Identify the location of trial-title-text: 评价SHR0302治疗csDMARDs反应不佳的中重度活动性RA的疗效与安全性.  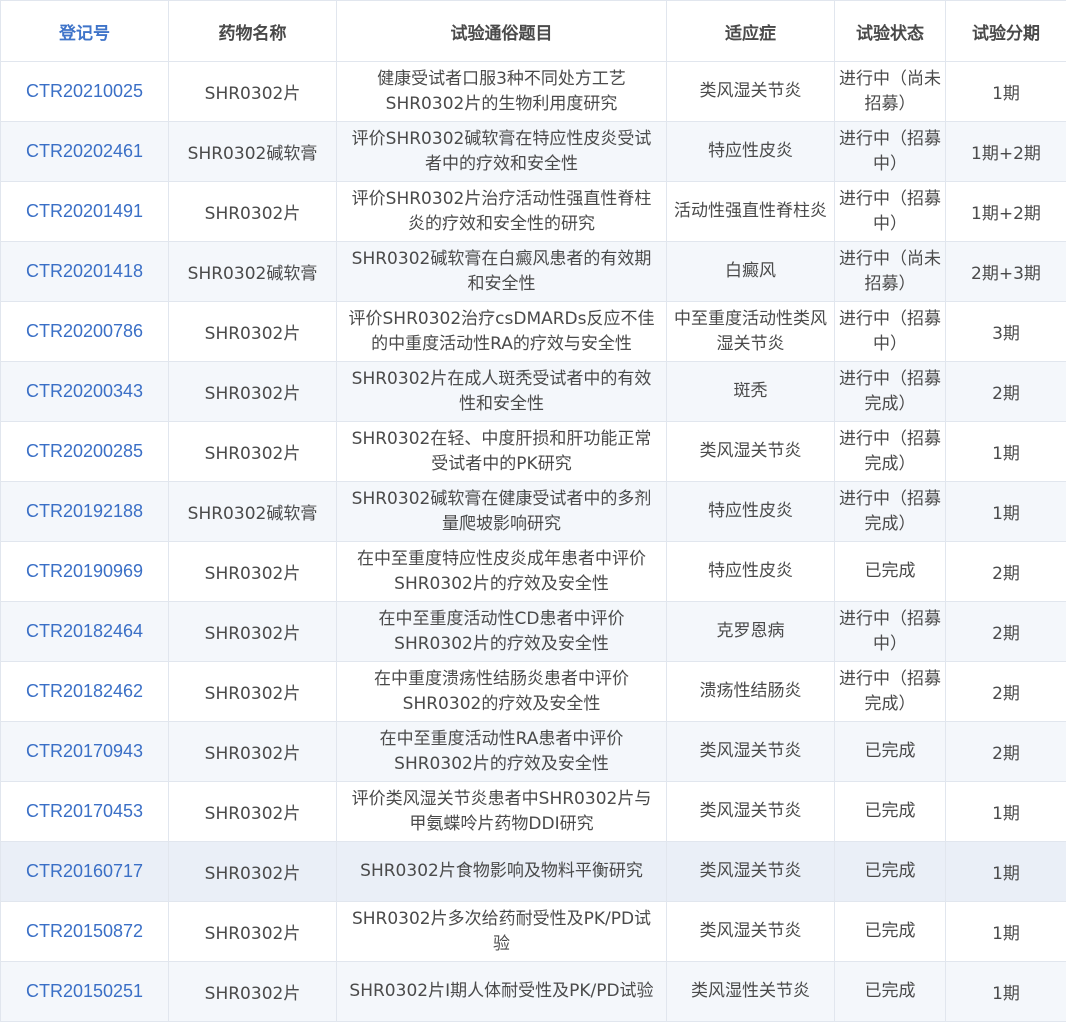
(501, 332).